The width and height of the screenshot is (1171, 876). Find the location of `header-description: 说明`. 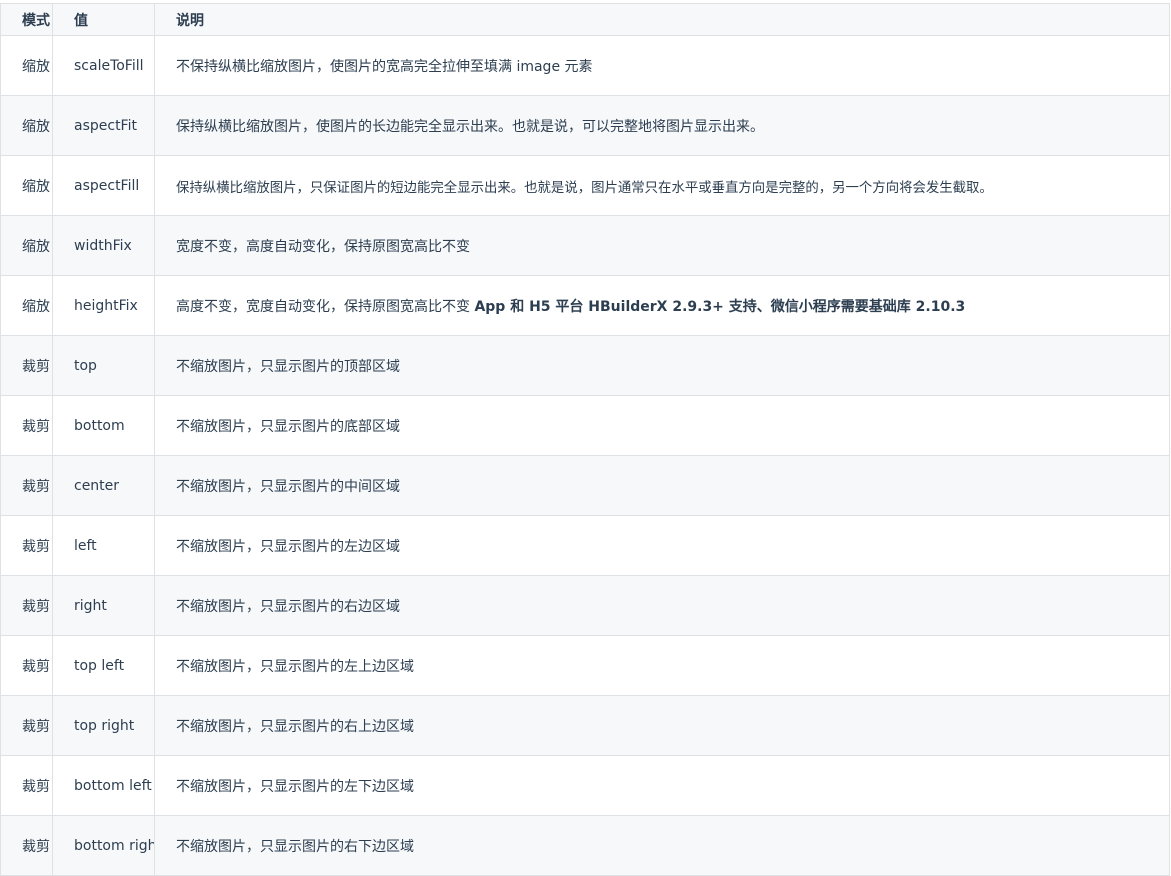

header-description: 说明 is located at coordinates (662, 19).